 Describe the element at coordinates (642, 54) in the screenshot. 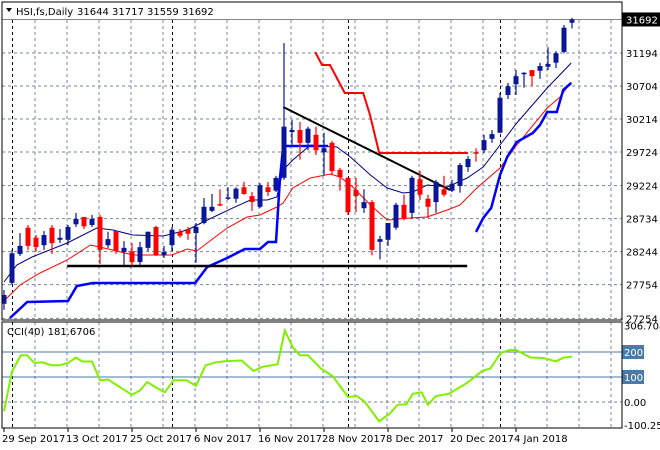

I see `price-tick-label: 31194` at that location.